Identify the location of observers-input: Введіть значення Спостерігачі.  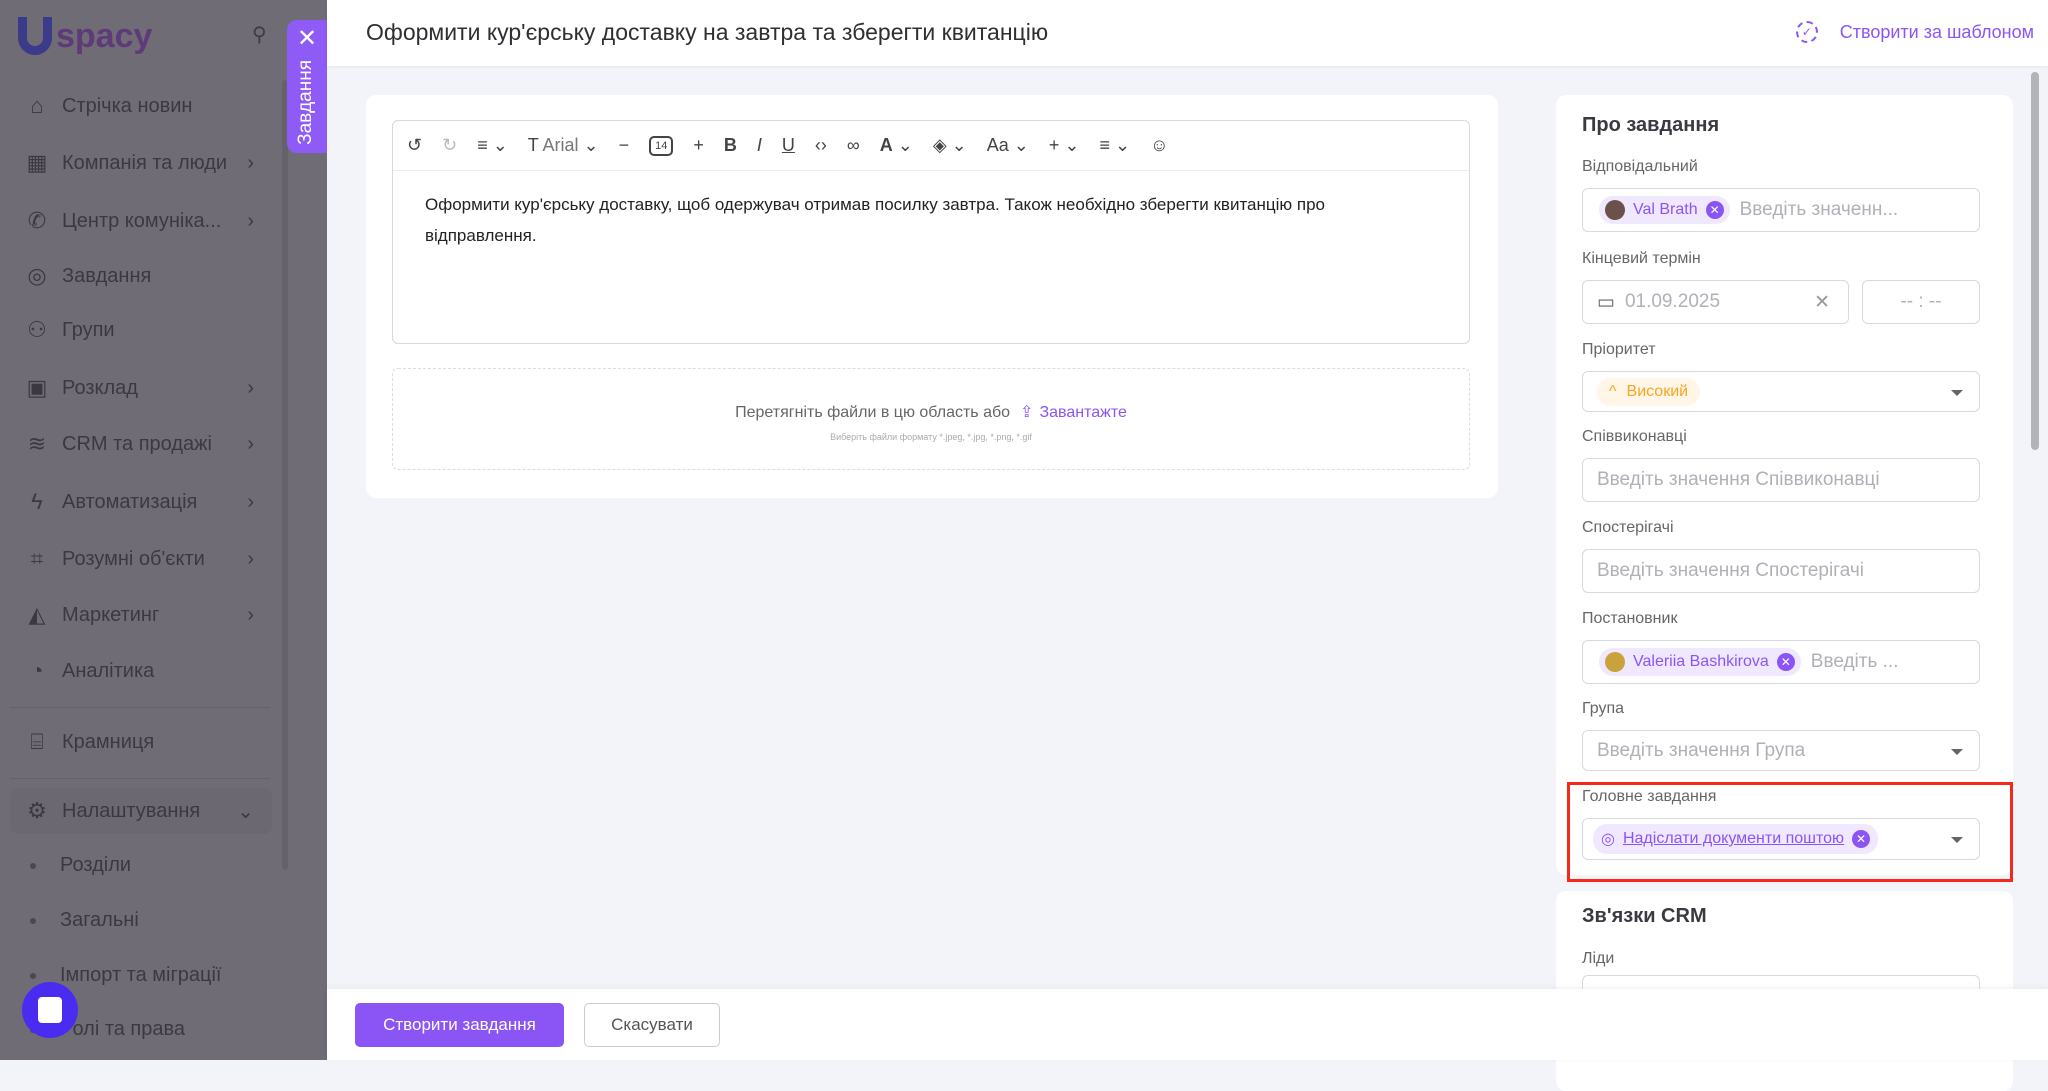
(1781, 571).